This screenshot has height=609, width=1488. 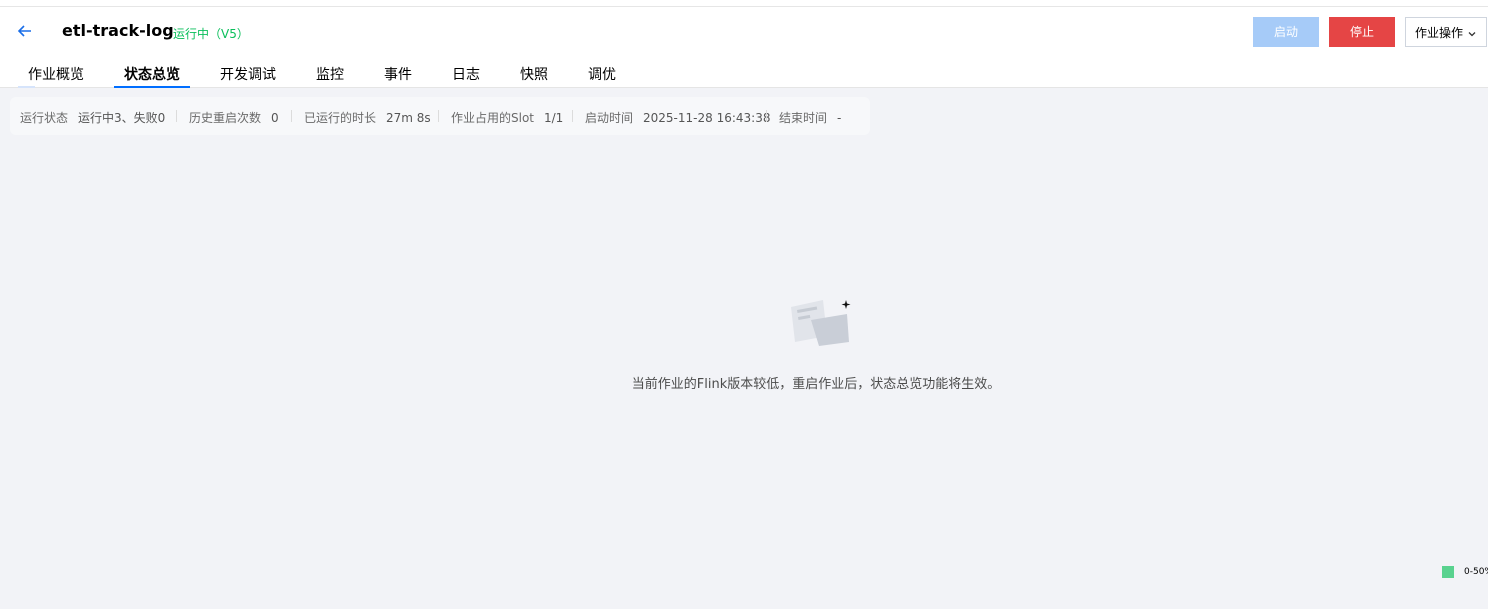 I want to click on info-start-time: 启动时间 2025-11-28 16:43:38, so click(x=677, y=117).